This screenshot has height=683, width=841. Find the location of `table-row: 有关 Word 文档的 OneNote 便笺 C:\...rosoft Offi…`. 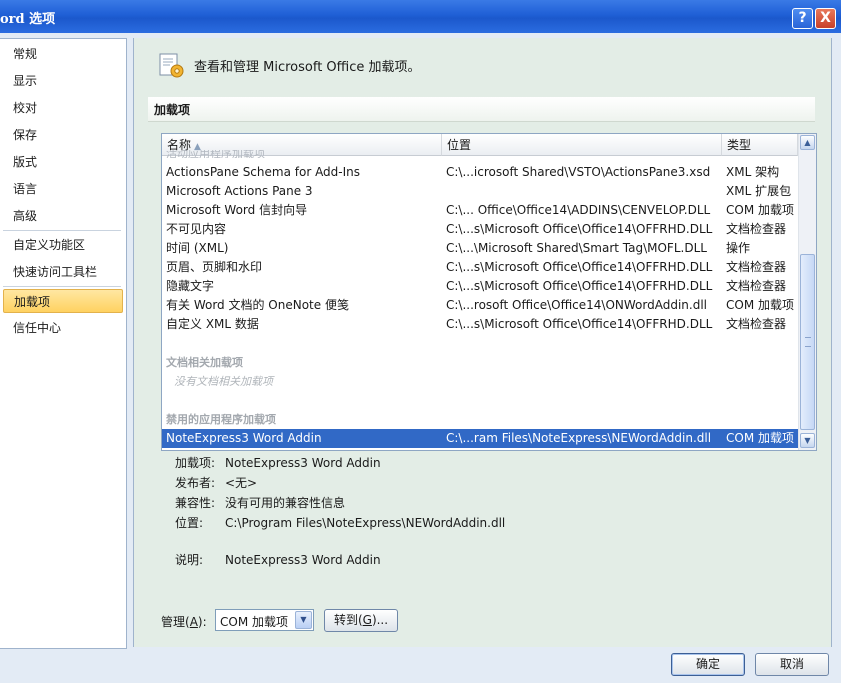

table-row: 有关 Word 文档的 OneNote 便笺 C:\...rosoft Offi… is located at coordinates (480, 305).